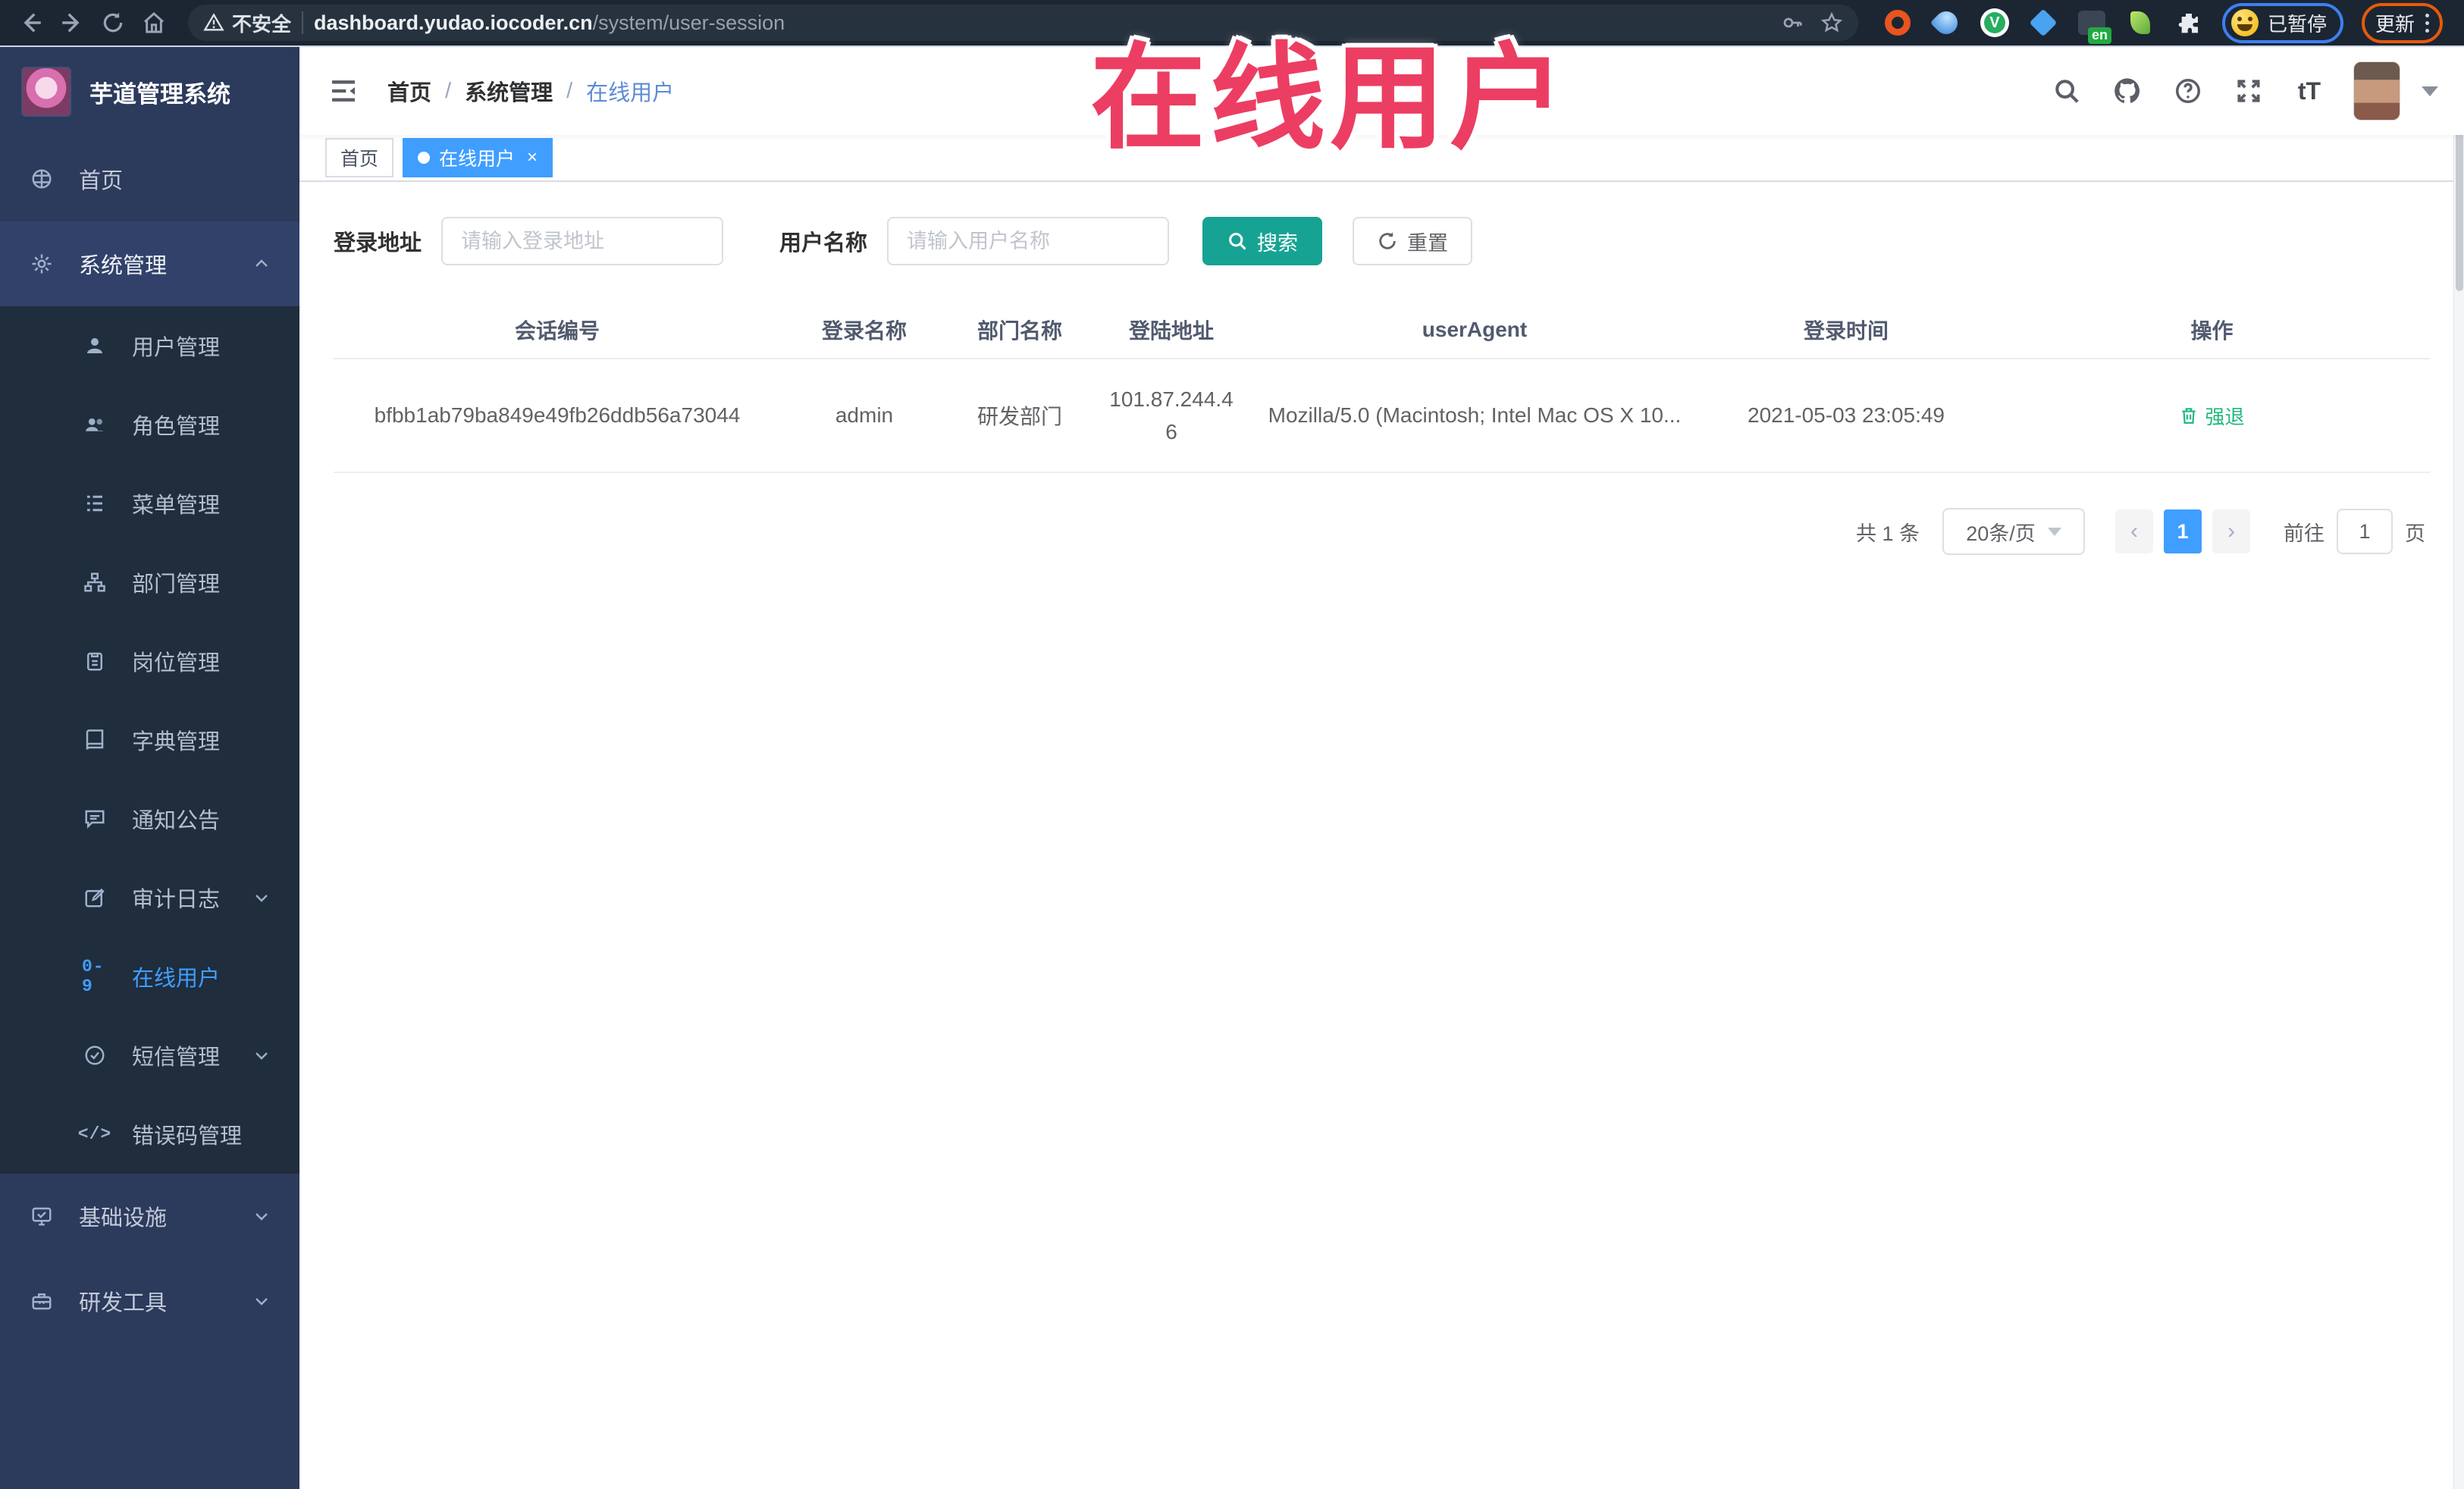  What do you see at coordinates (2094, 26) in the screenshot?
I see `extension-translate-icon: en` at bounding box center [2094, 26].